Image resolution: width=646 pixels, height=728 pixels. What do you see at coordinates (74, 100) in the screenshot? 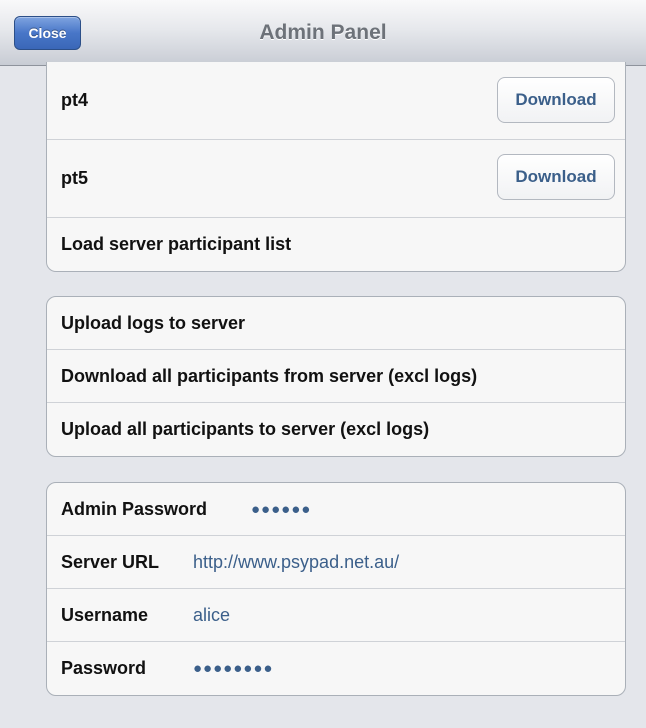
I see `participant-name: pt4` at bounding box center [74, 100].